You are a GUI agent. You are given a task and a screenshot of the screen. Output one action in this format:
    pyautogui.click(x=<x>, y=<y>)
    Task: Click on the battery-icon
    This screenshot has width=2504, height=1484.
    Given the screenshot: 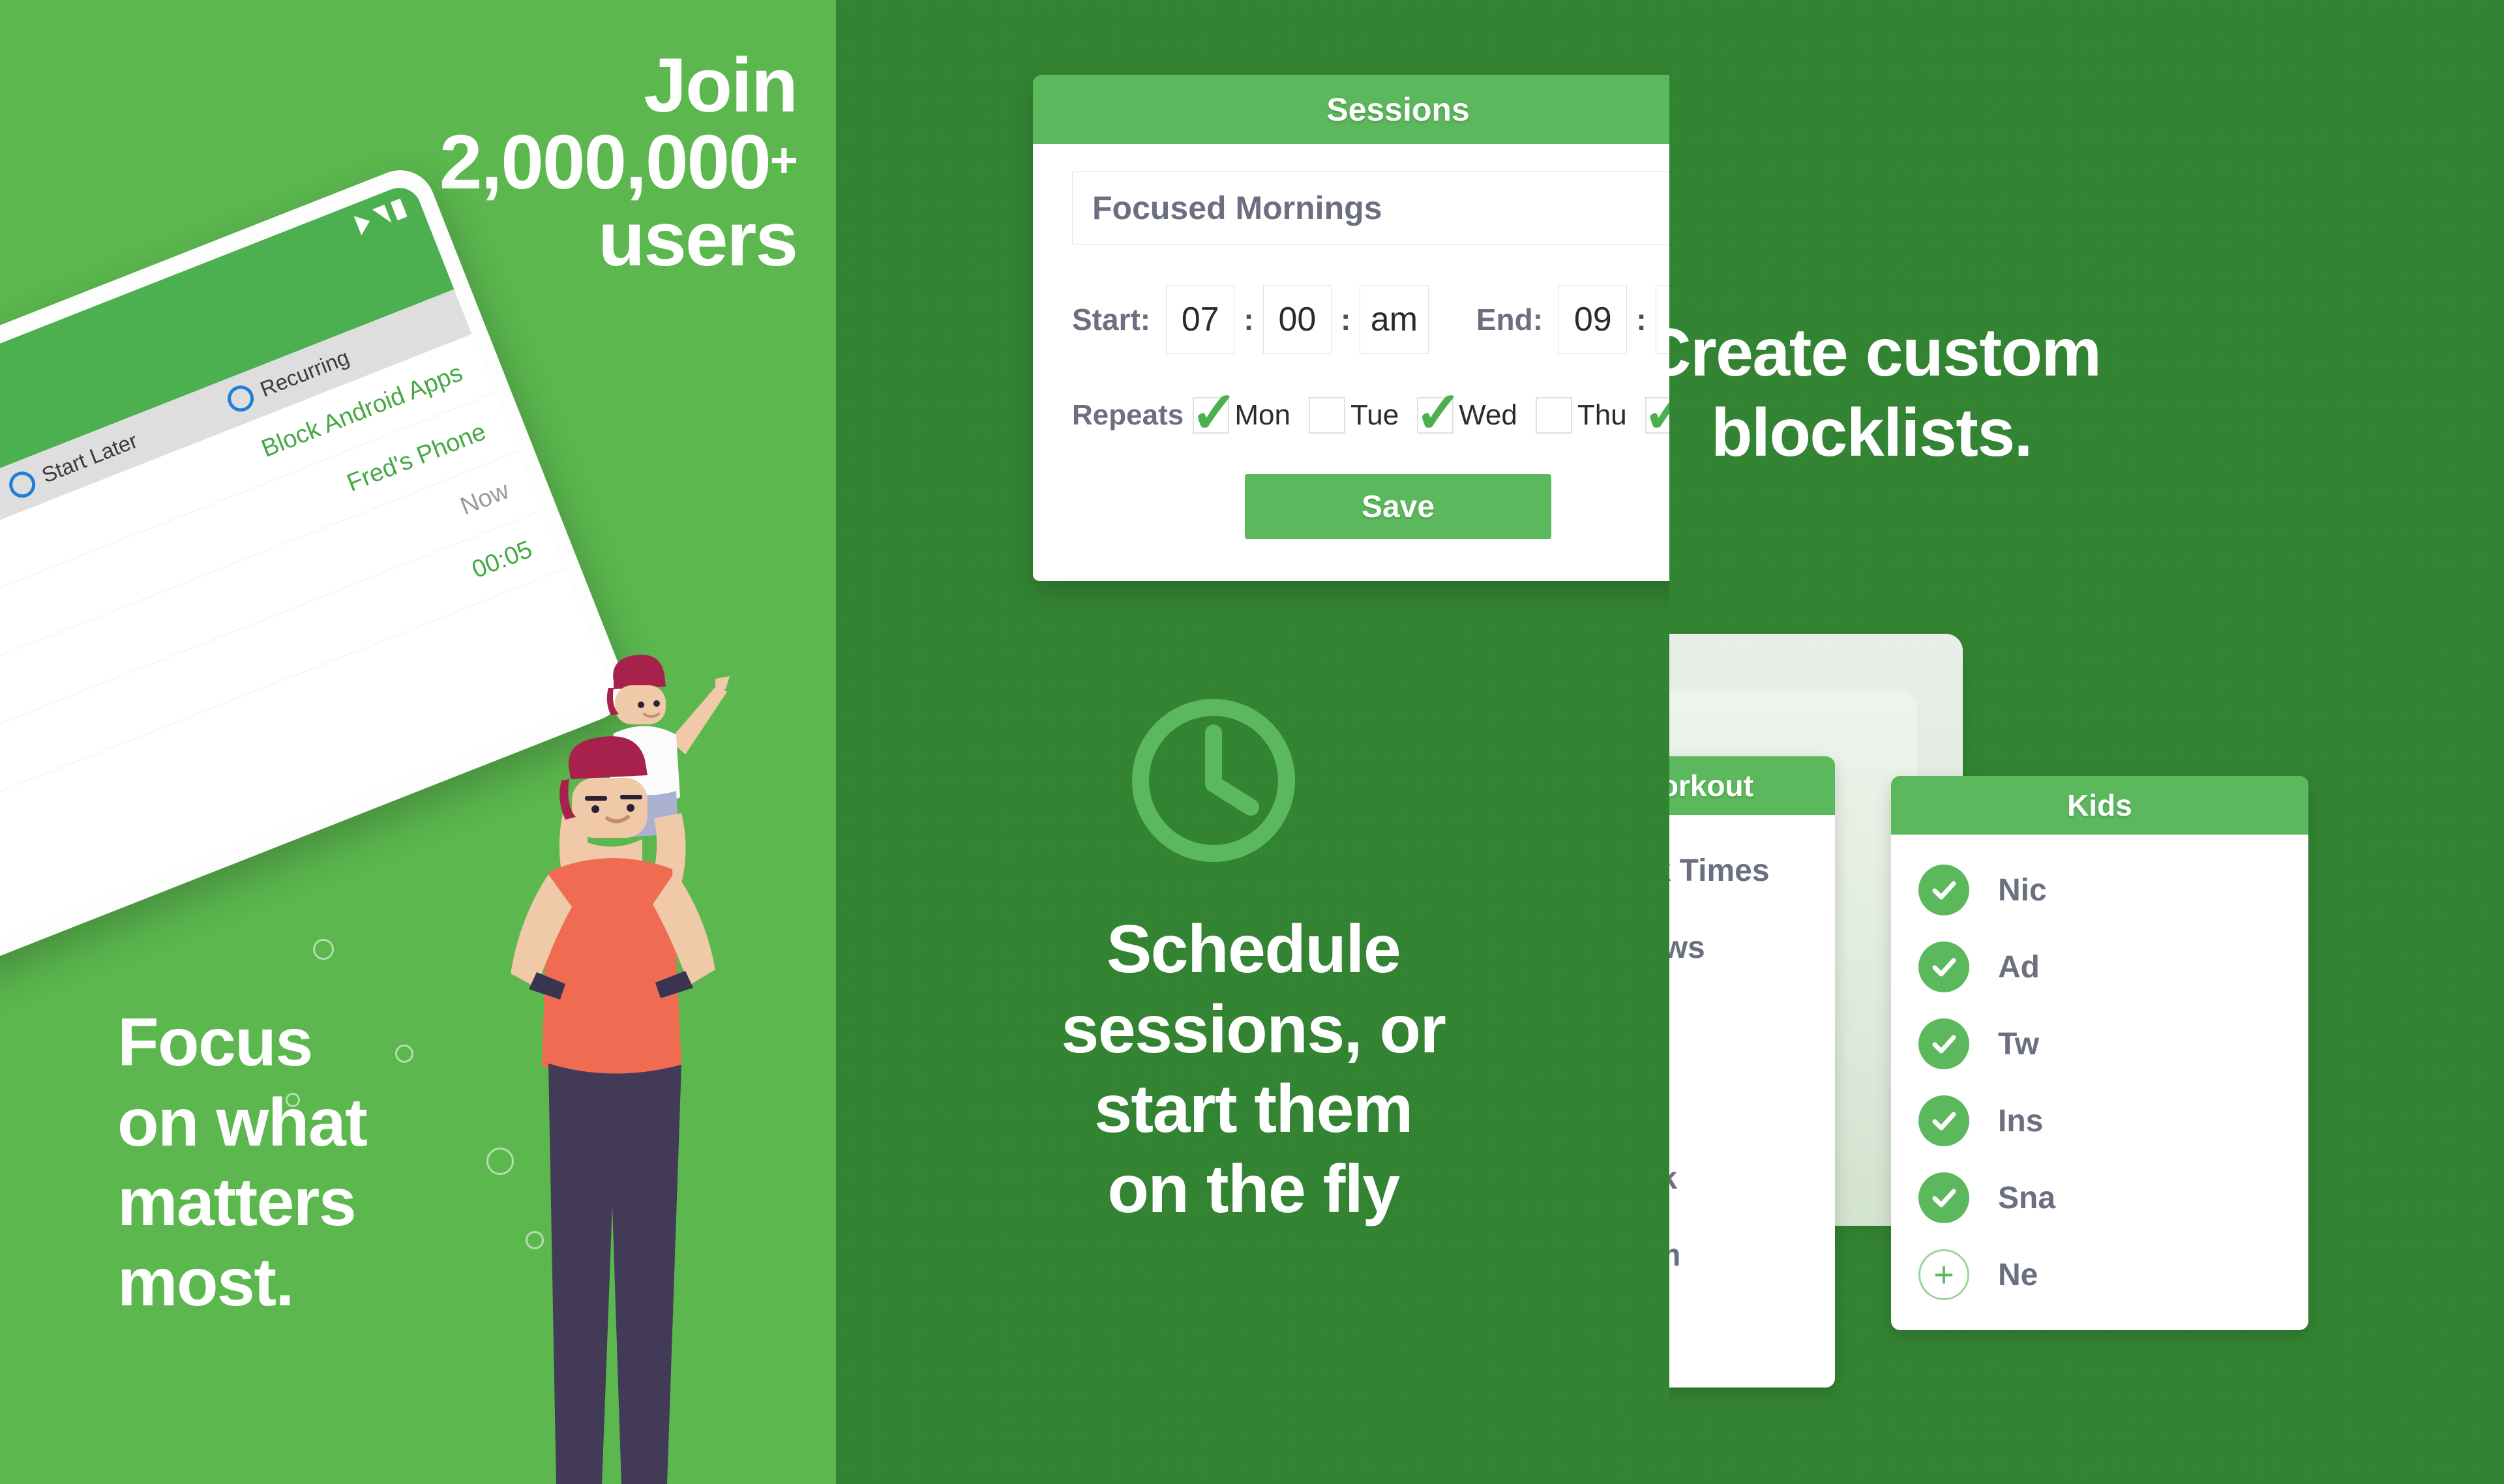 What is the action you would take?
    pyautogui.click(x=399, y=209)
    